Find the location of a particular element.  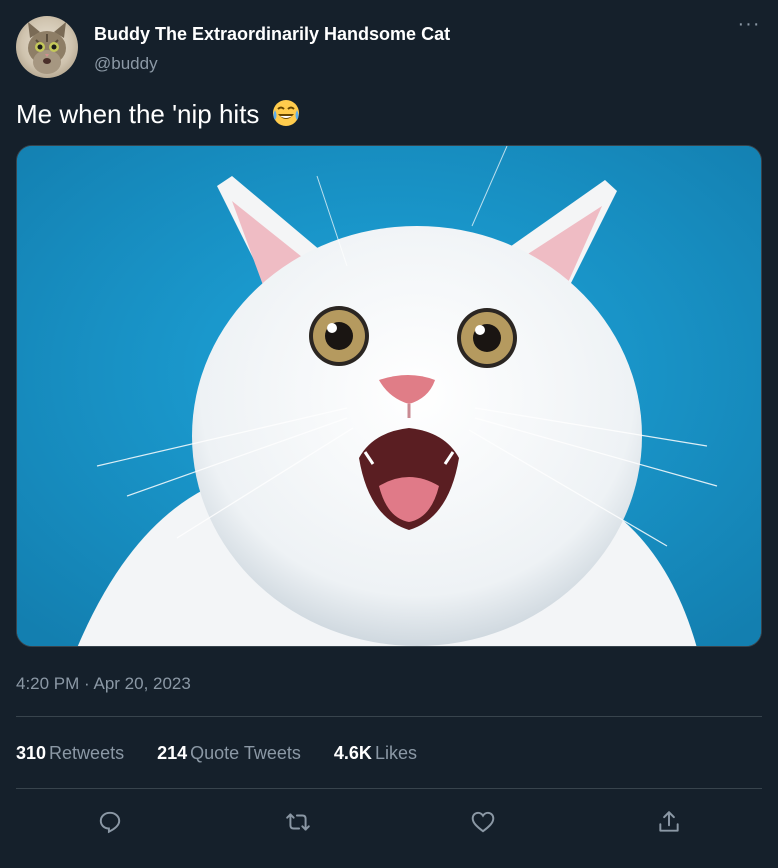

tweet-timestamp: 4:20 PM · Apr 20, 2023 is located at coordinates (103, 684).